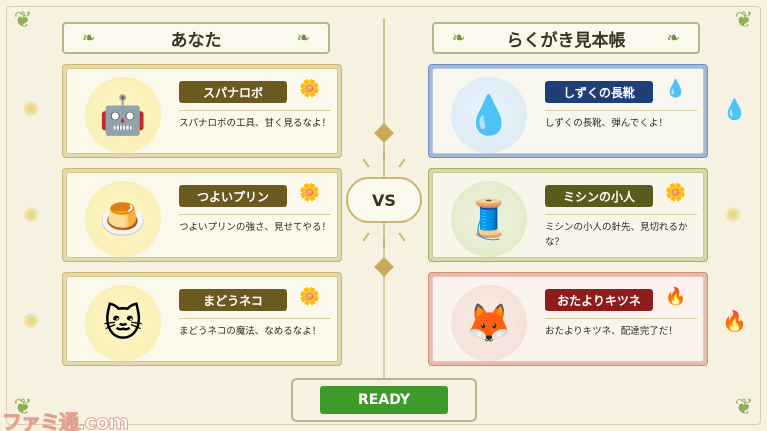  What do you see at coordinates (489, 115) in the screenshot?
I see `droplet-icon: 💧` at bounding box center [489, 115].